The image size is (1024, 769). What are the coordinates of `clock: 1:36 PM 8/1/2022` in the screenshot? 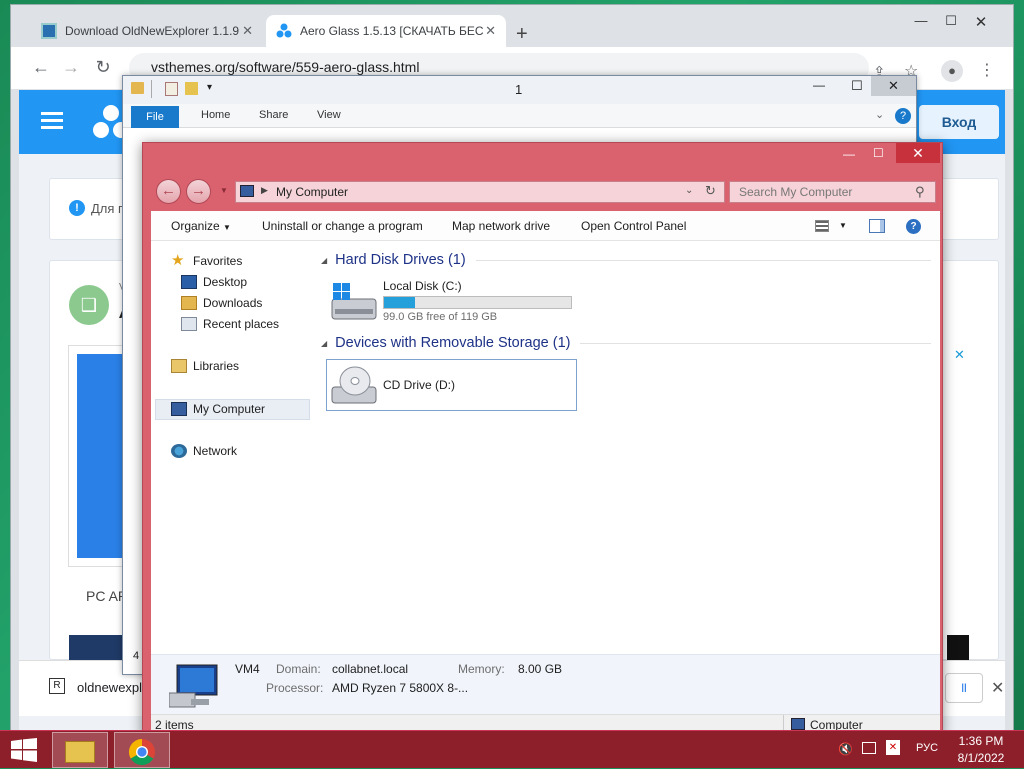 It's located at (981, 749).